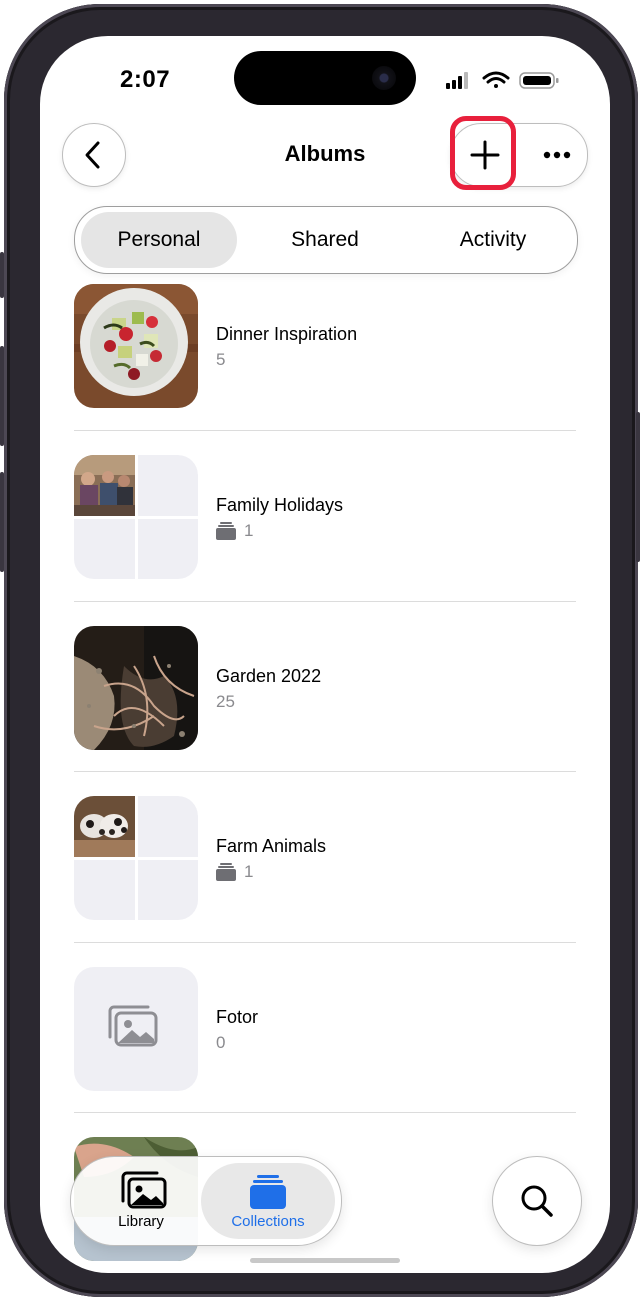 The image size is (642, 1301). Describe the element at coordinates (104, 485) in the screenshot. I see `family-photo` at that location.